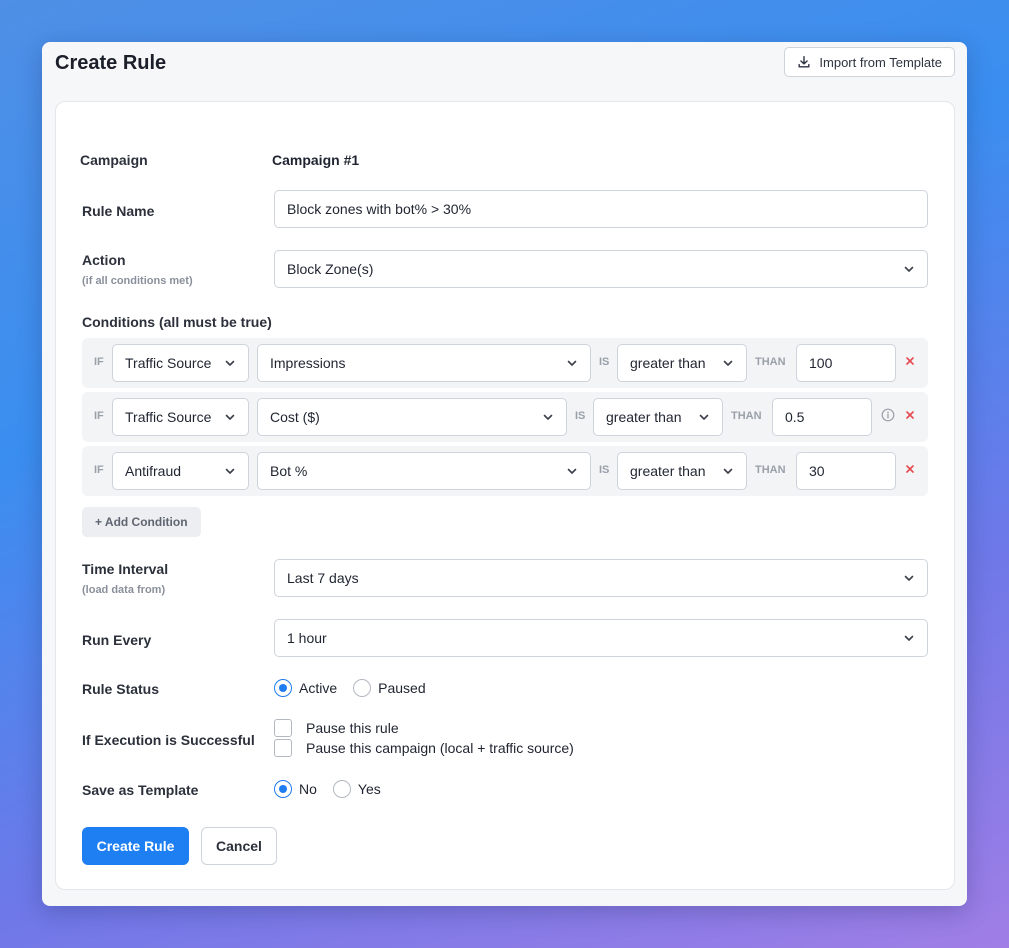  What do you see at coordinates (307, 638) in the screenshot?
I see `run-every-value: 1 hour` at bounding box center [307, 638].